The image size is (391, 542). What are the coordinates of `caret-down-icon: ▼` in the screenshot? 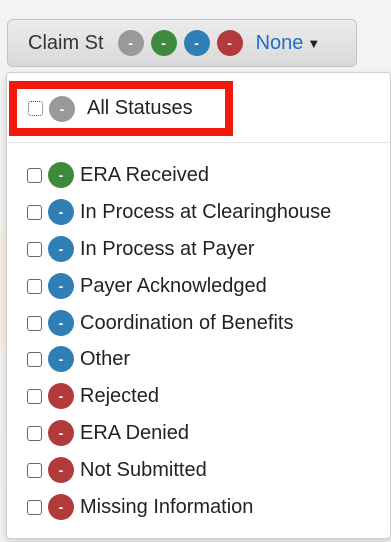 It's located at (314, 43).